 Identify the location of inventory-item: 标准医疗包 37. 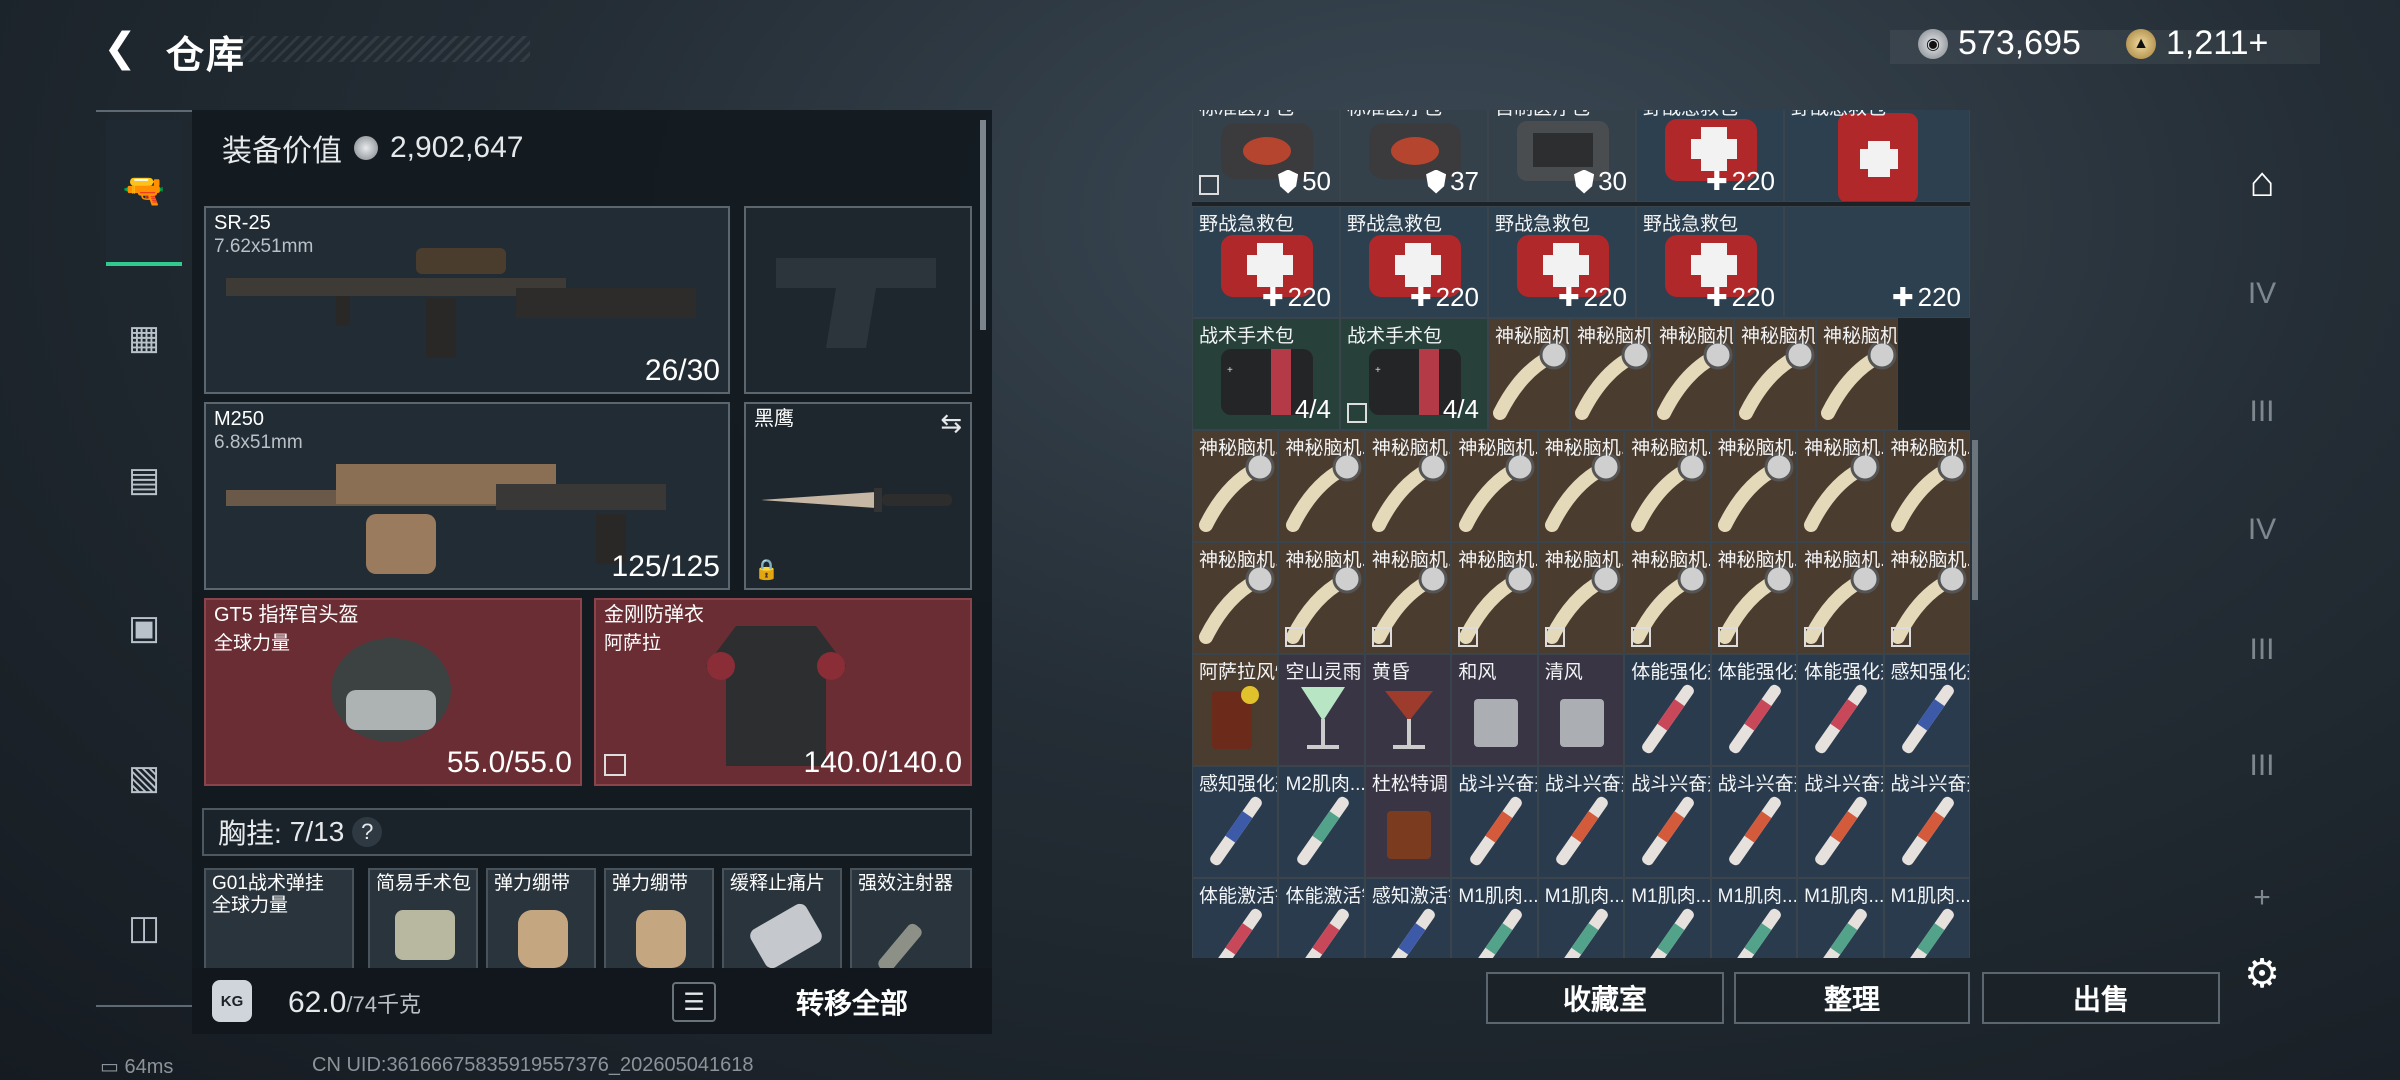
(1414, 156).